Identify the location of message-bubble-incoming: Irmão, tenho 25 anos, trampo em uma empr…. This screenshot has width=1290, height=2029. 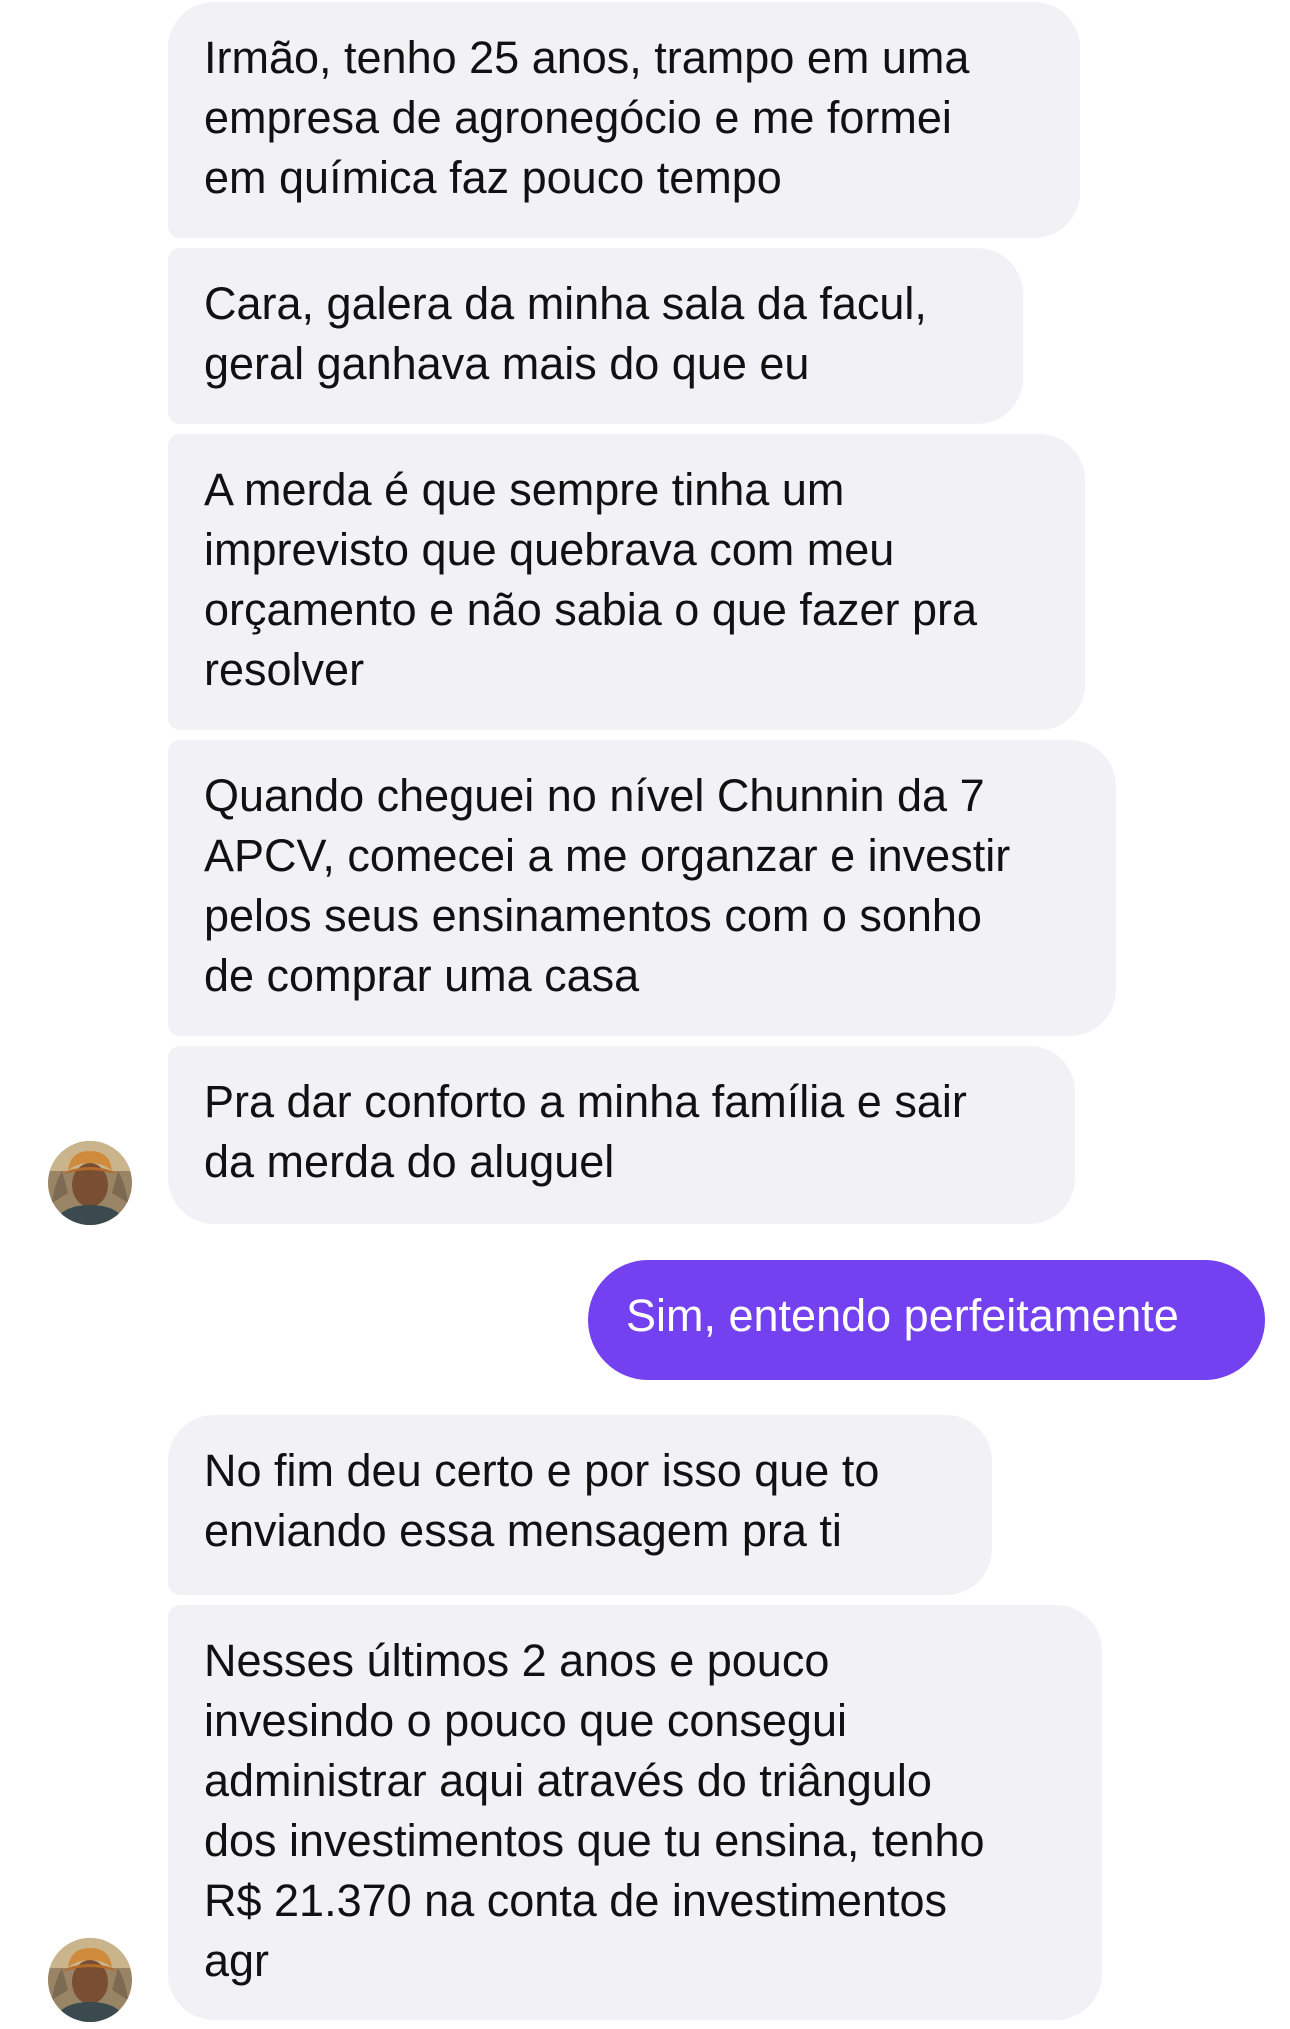
(624, 120).